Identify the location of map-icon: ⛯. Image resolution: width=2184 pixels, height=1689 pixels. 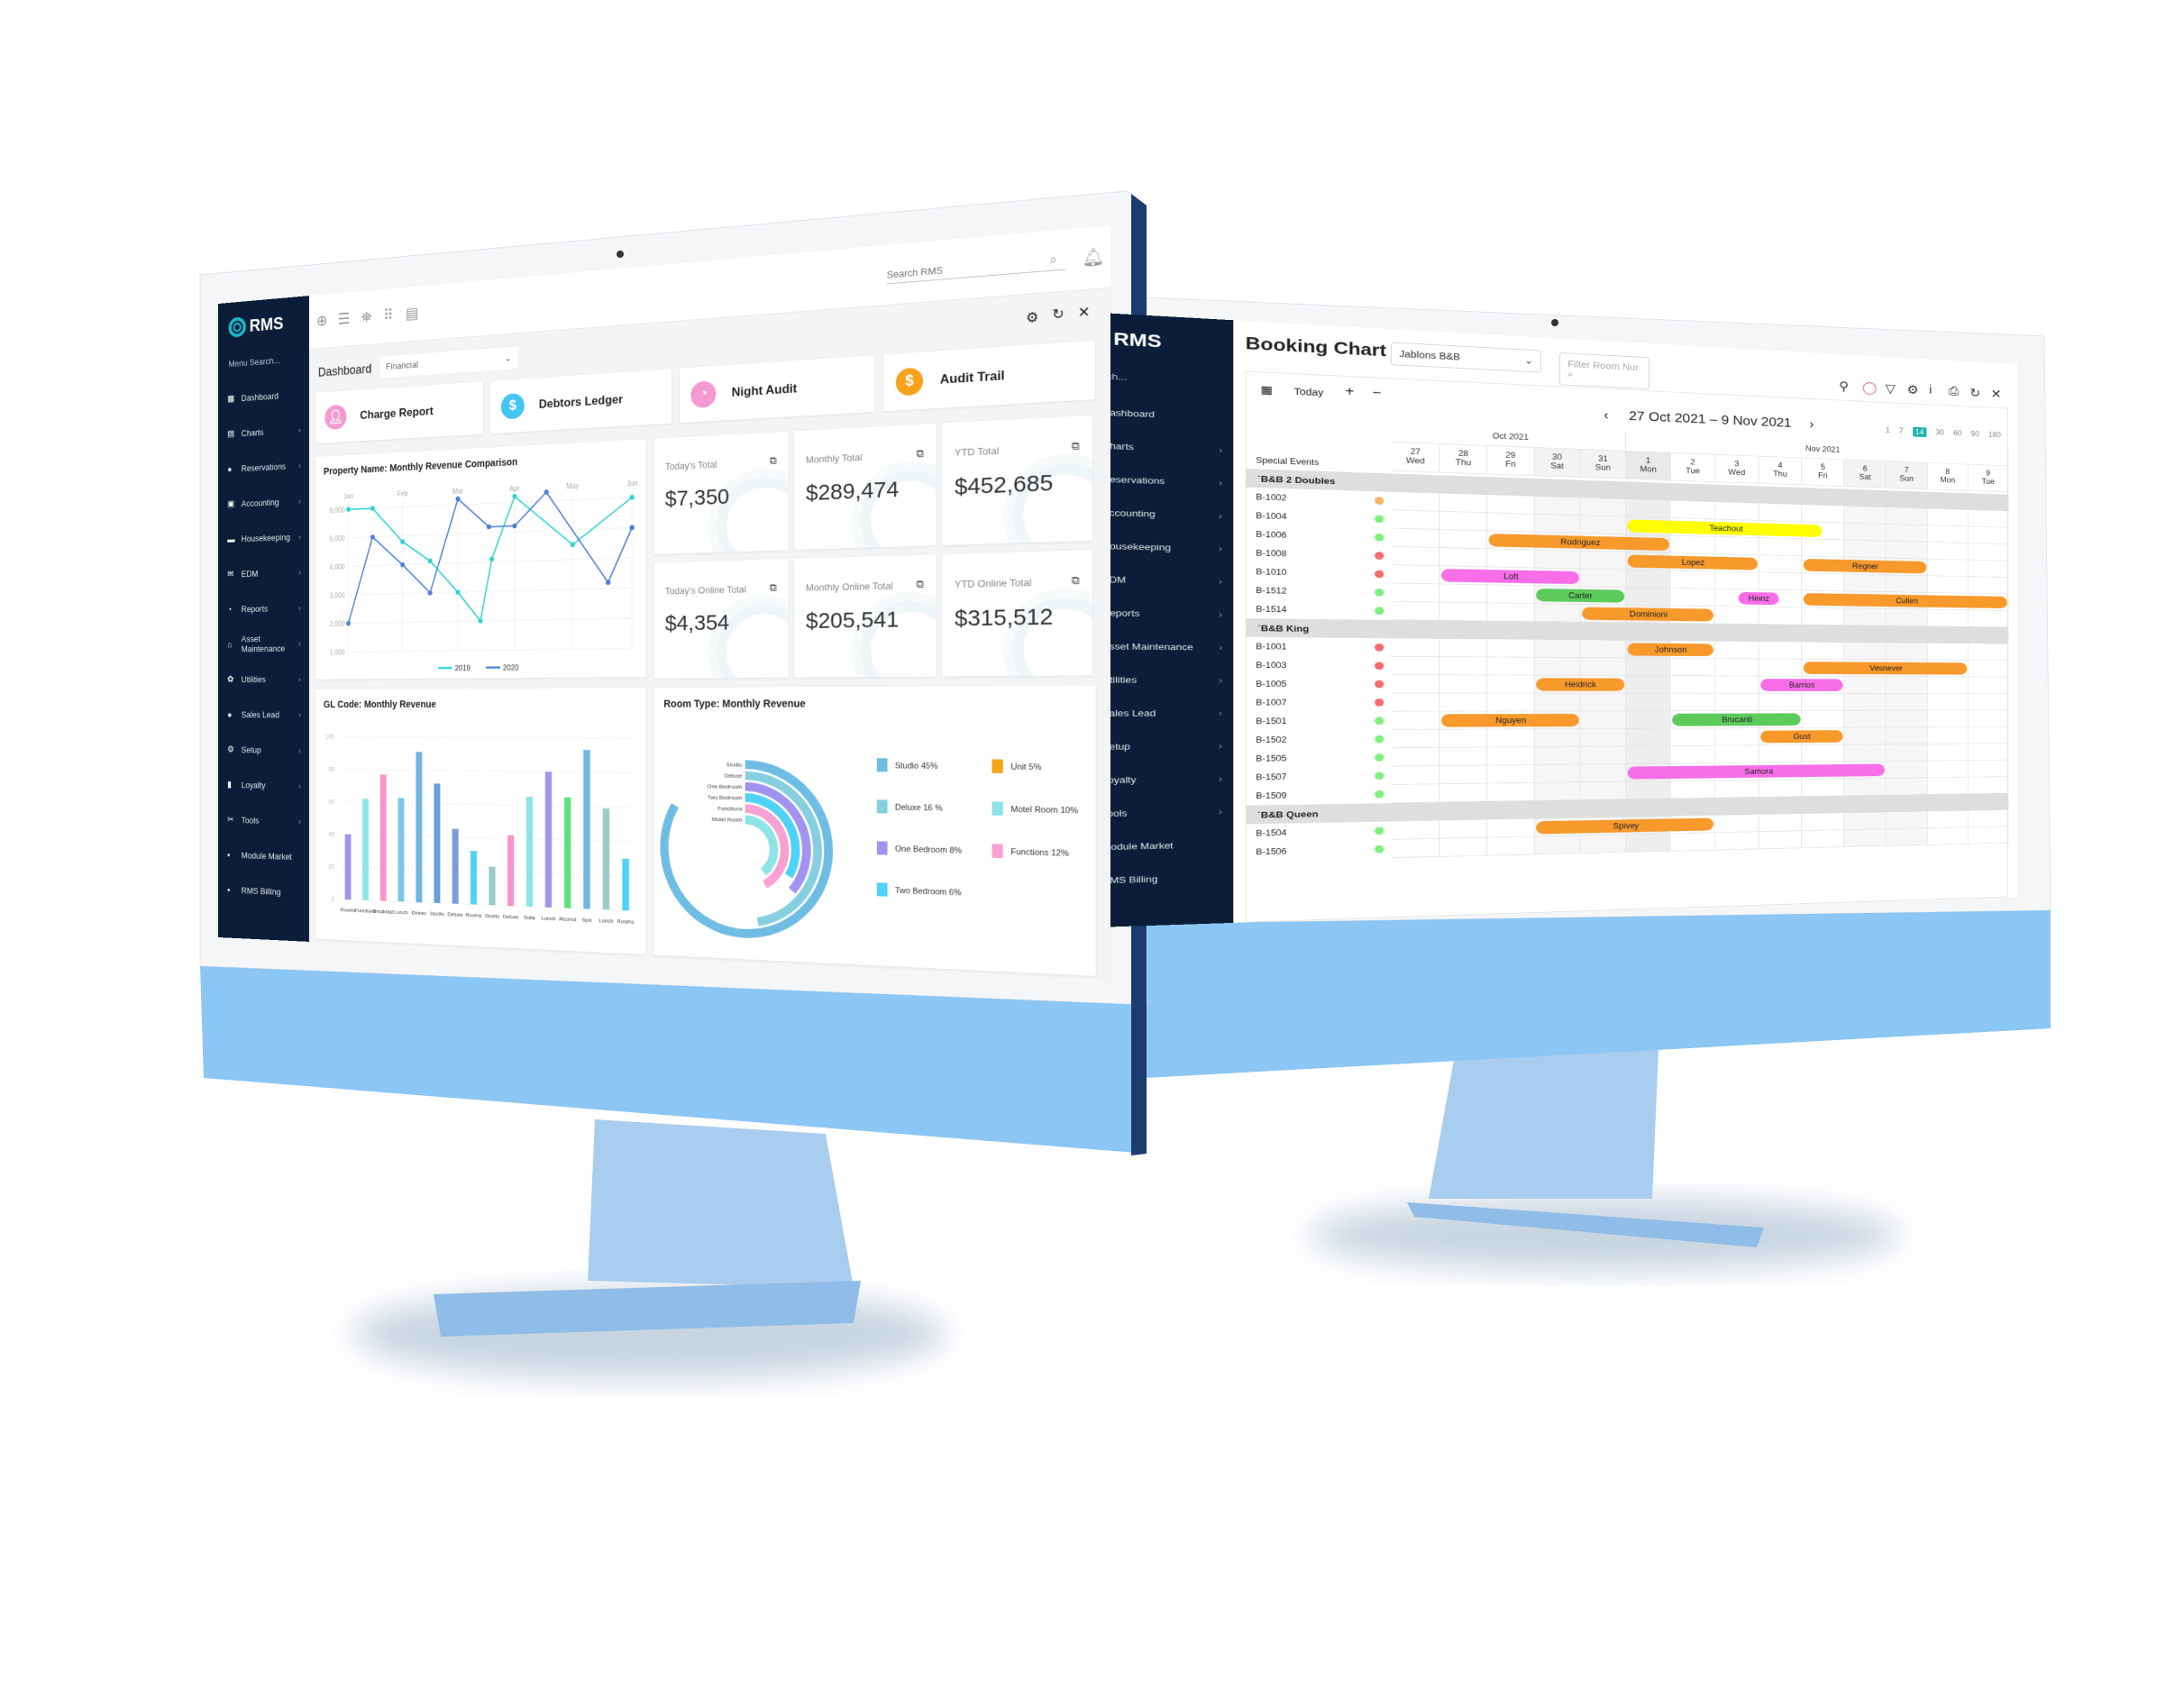
(366, 317).